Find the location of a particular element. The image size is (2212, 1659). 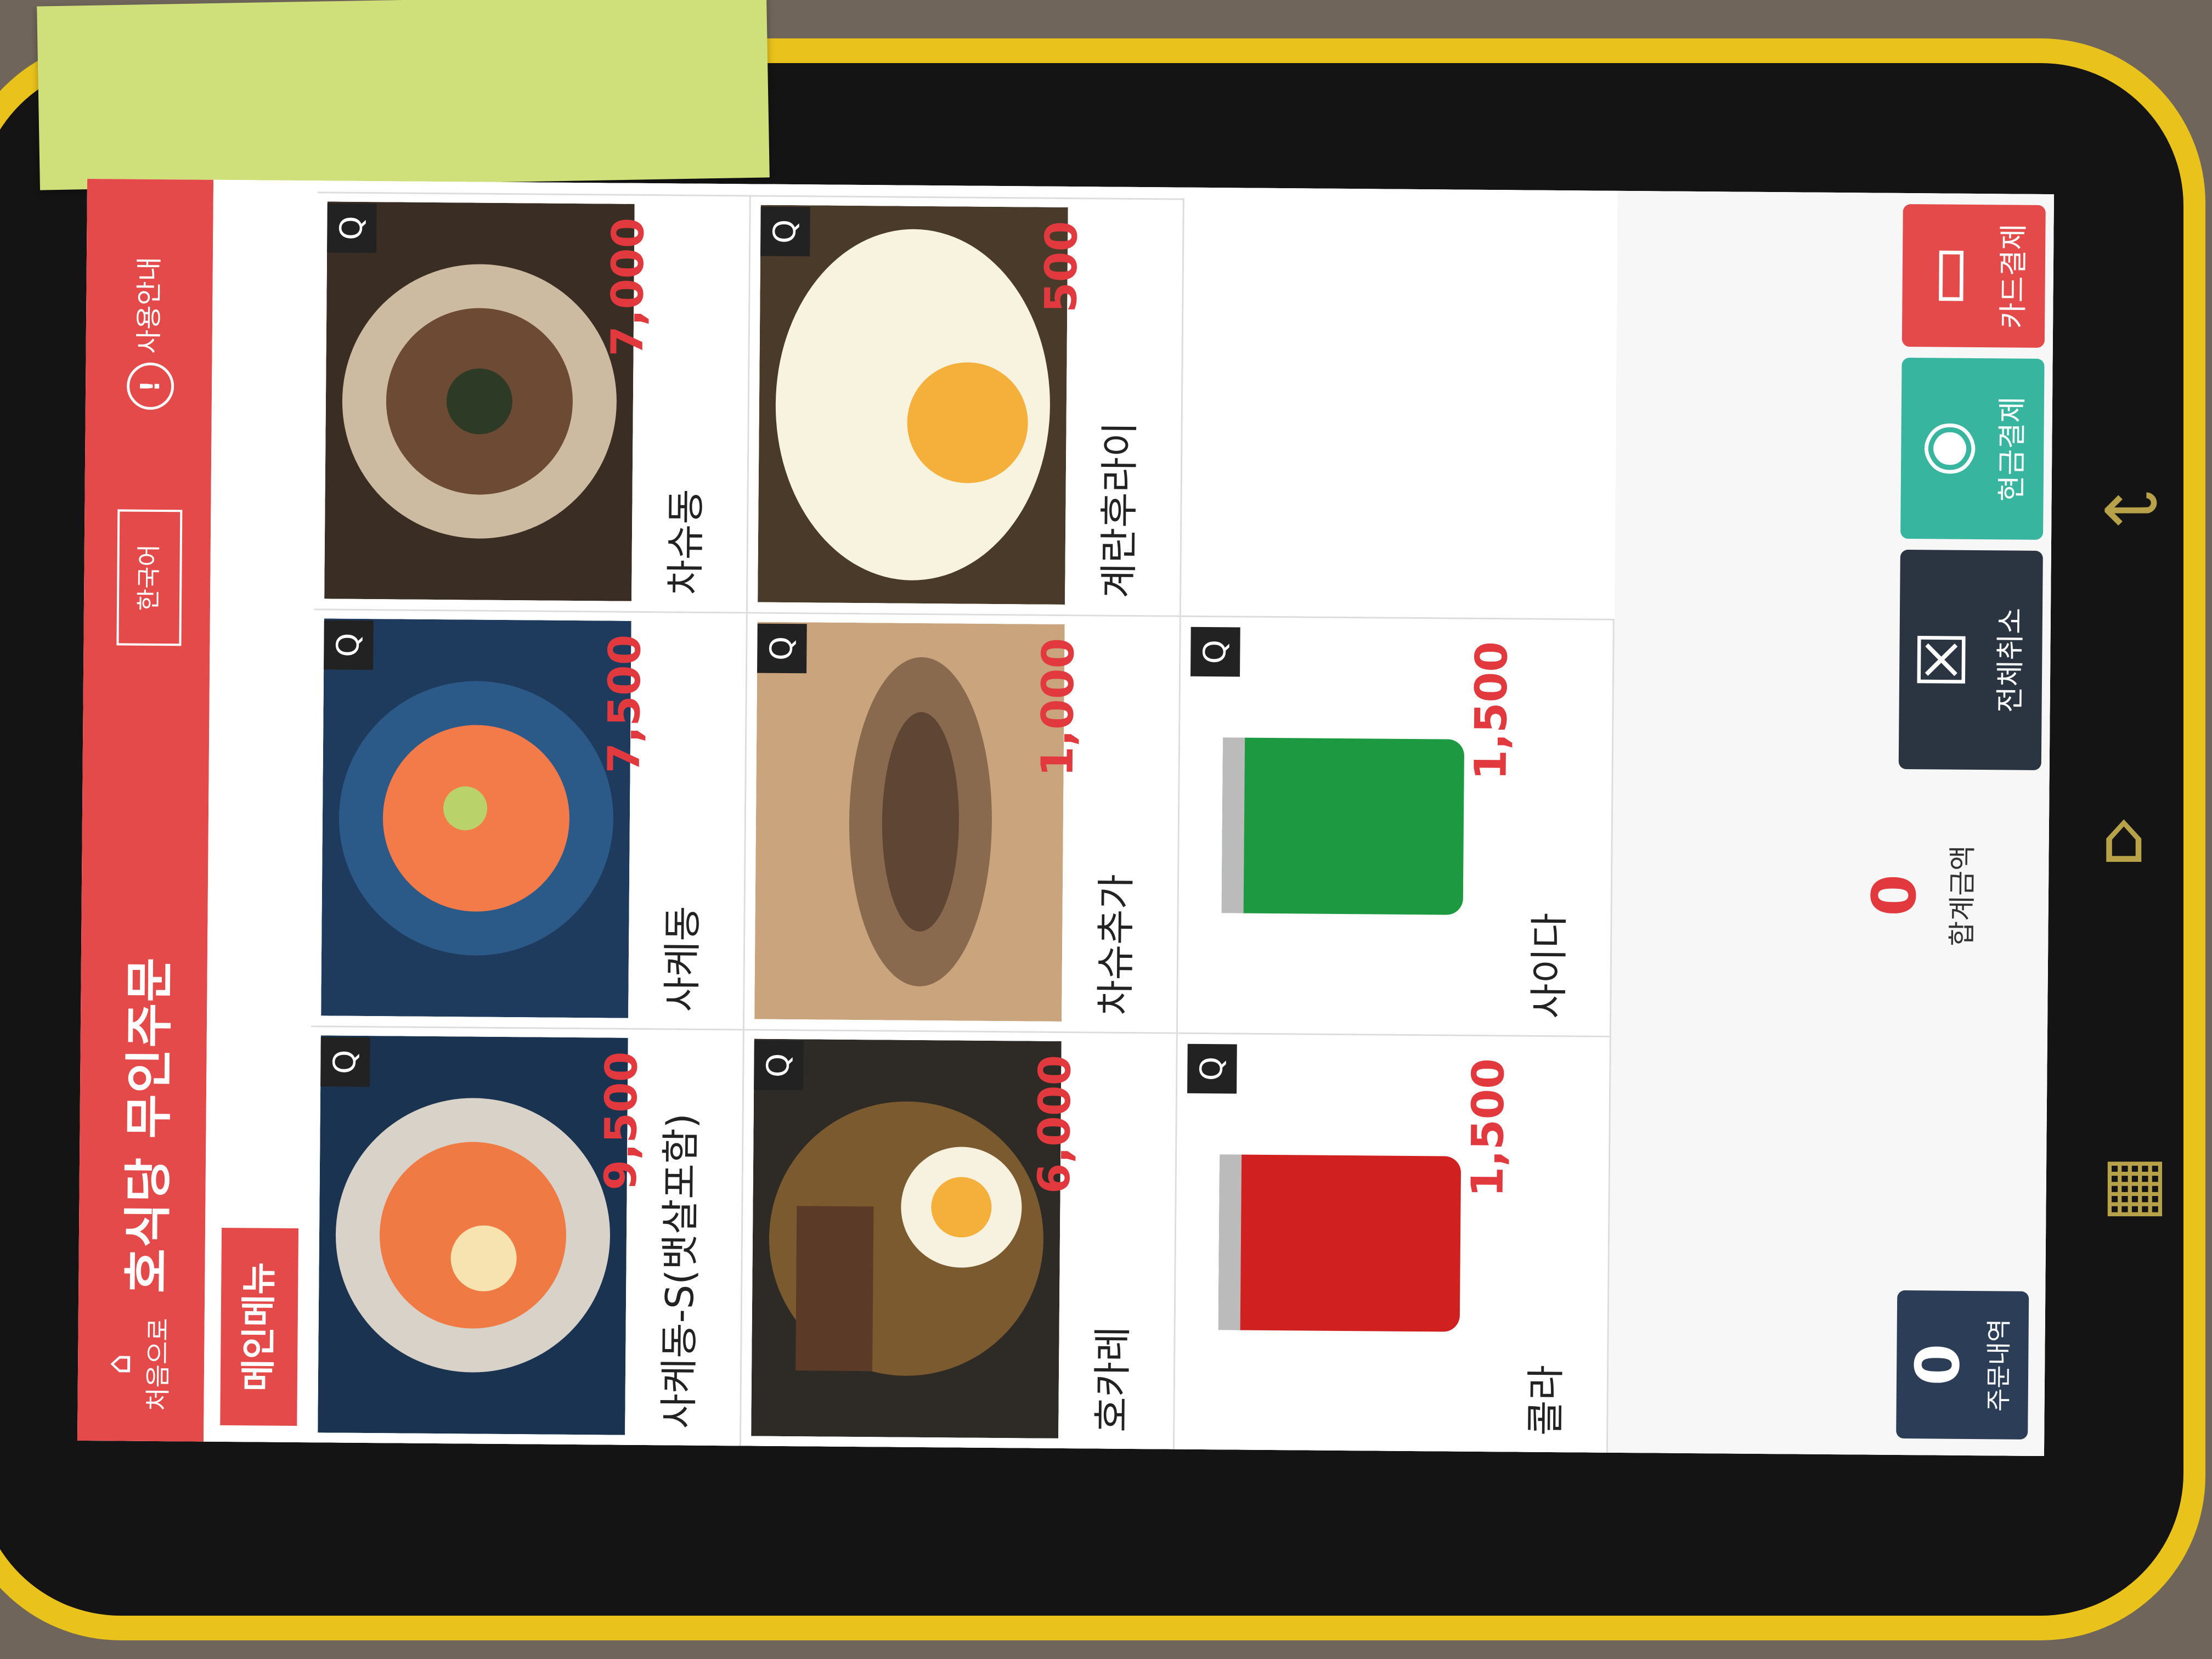

menu-item: Q 사케동 7,500 is located at coordinates (529, 818).